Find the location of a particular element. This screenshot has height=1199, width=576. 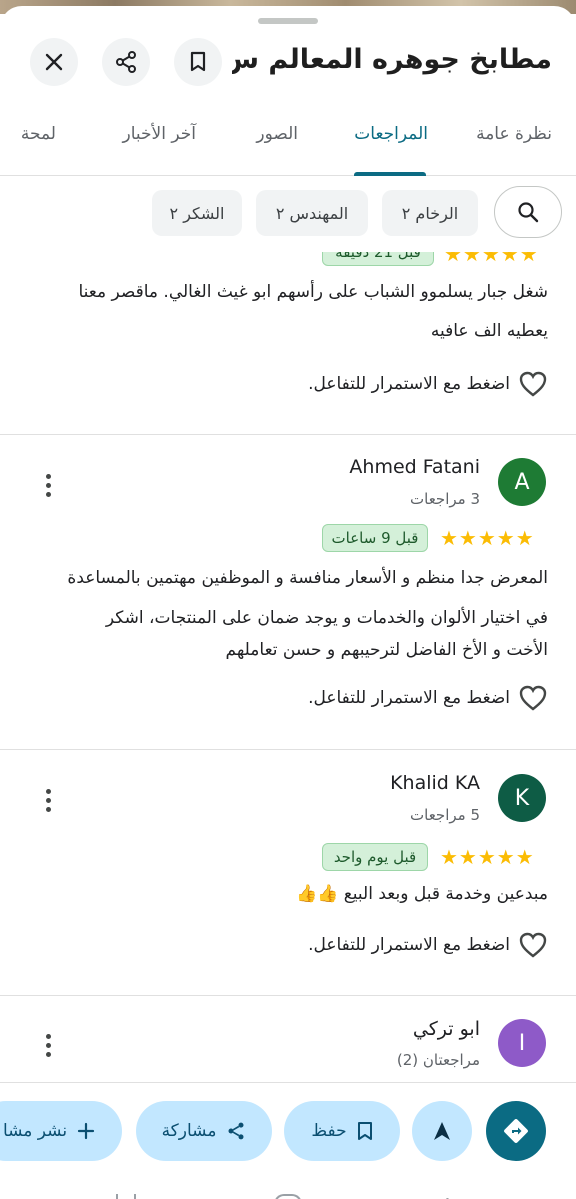

partial-review-stars: ★★★★★ is located at coordinates (491, 259).